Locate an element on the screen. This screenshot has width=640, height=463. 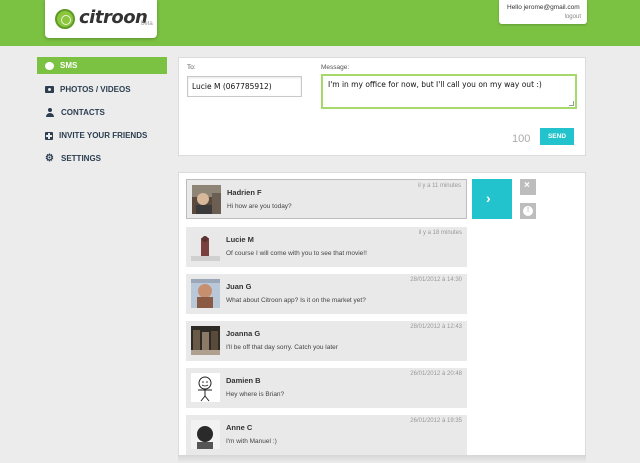
camera-icon is located at coordinates (49, 89).